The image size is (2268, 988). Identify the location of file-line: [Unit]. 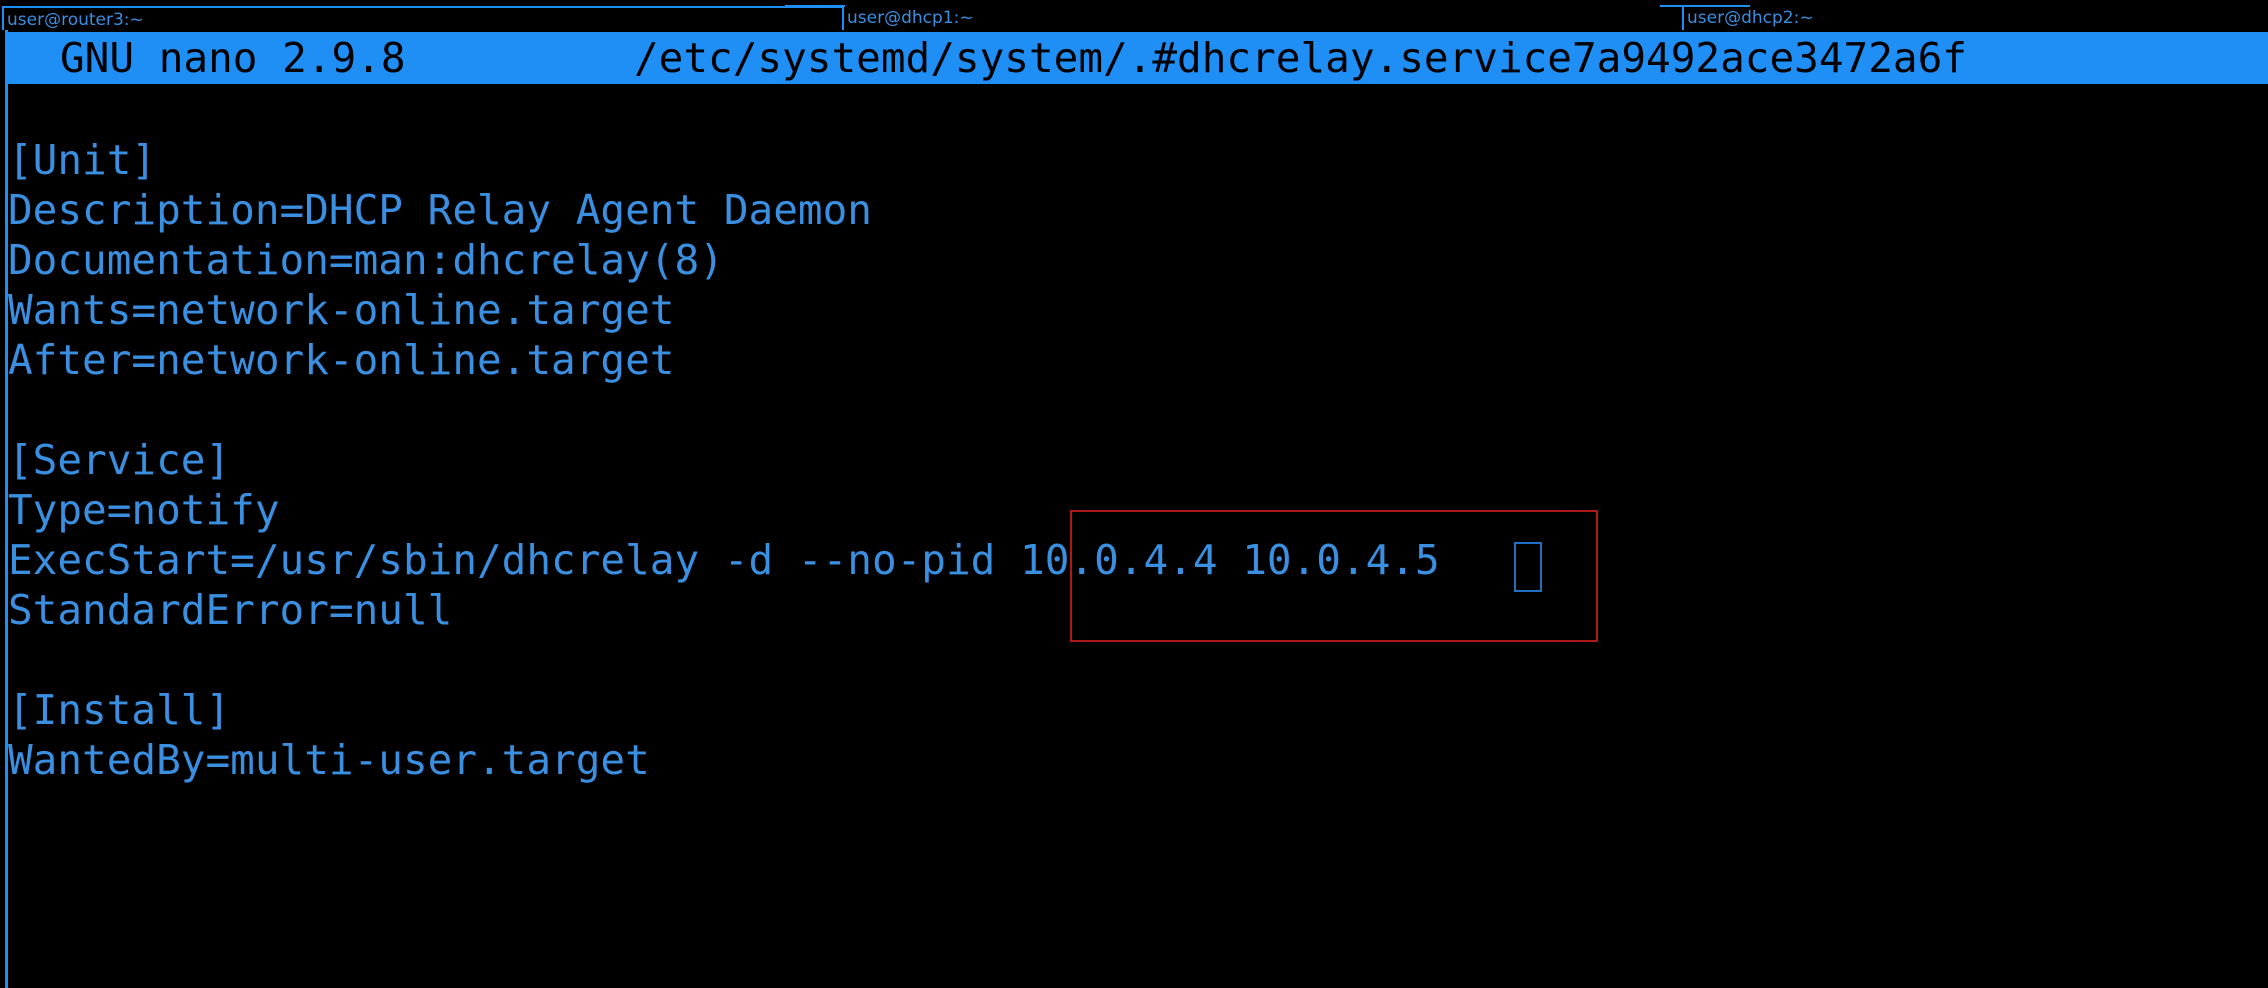
(82, 160).